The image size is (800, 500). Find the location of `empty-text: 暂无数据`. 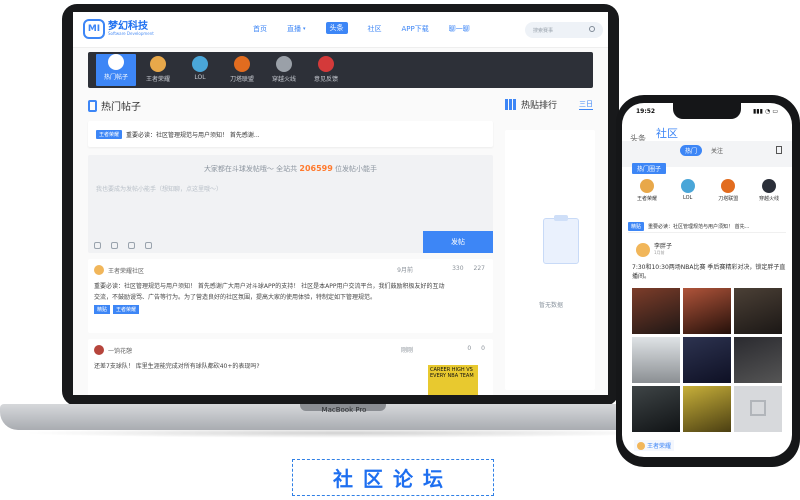

empty-text: 暂无数据 is located at coordinates (551, 305).